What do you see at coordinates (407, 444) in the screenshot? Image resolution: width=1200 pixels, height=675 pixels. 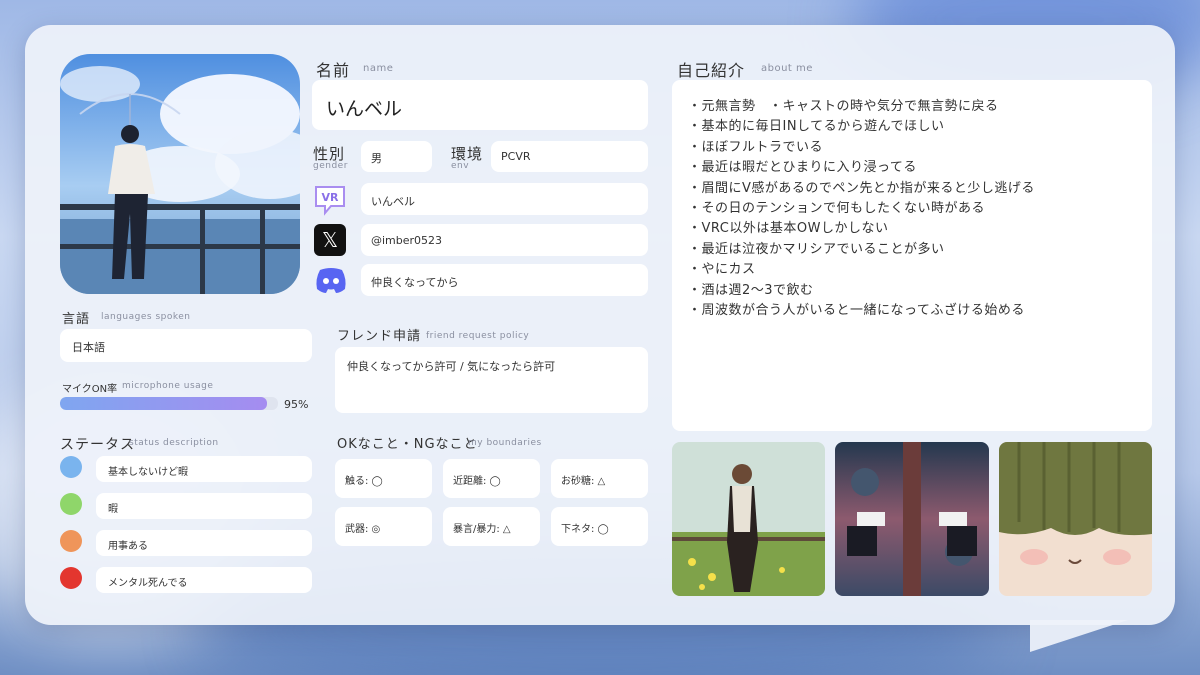 I see `boundaries-label: OKなこと・NGなこと` at bounding box center [407, 444].